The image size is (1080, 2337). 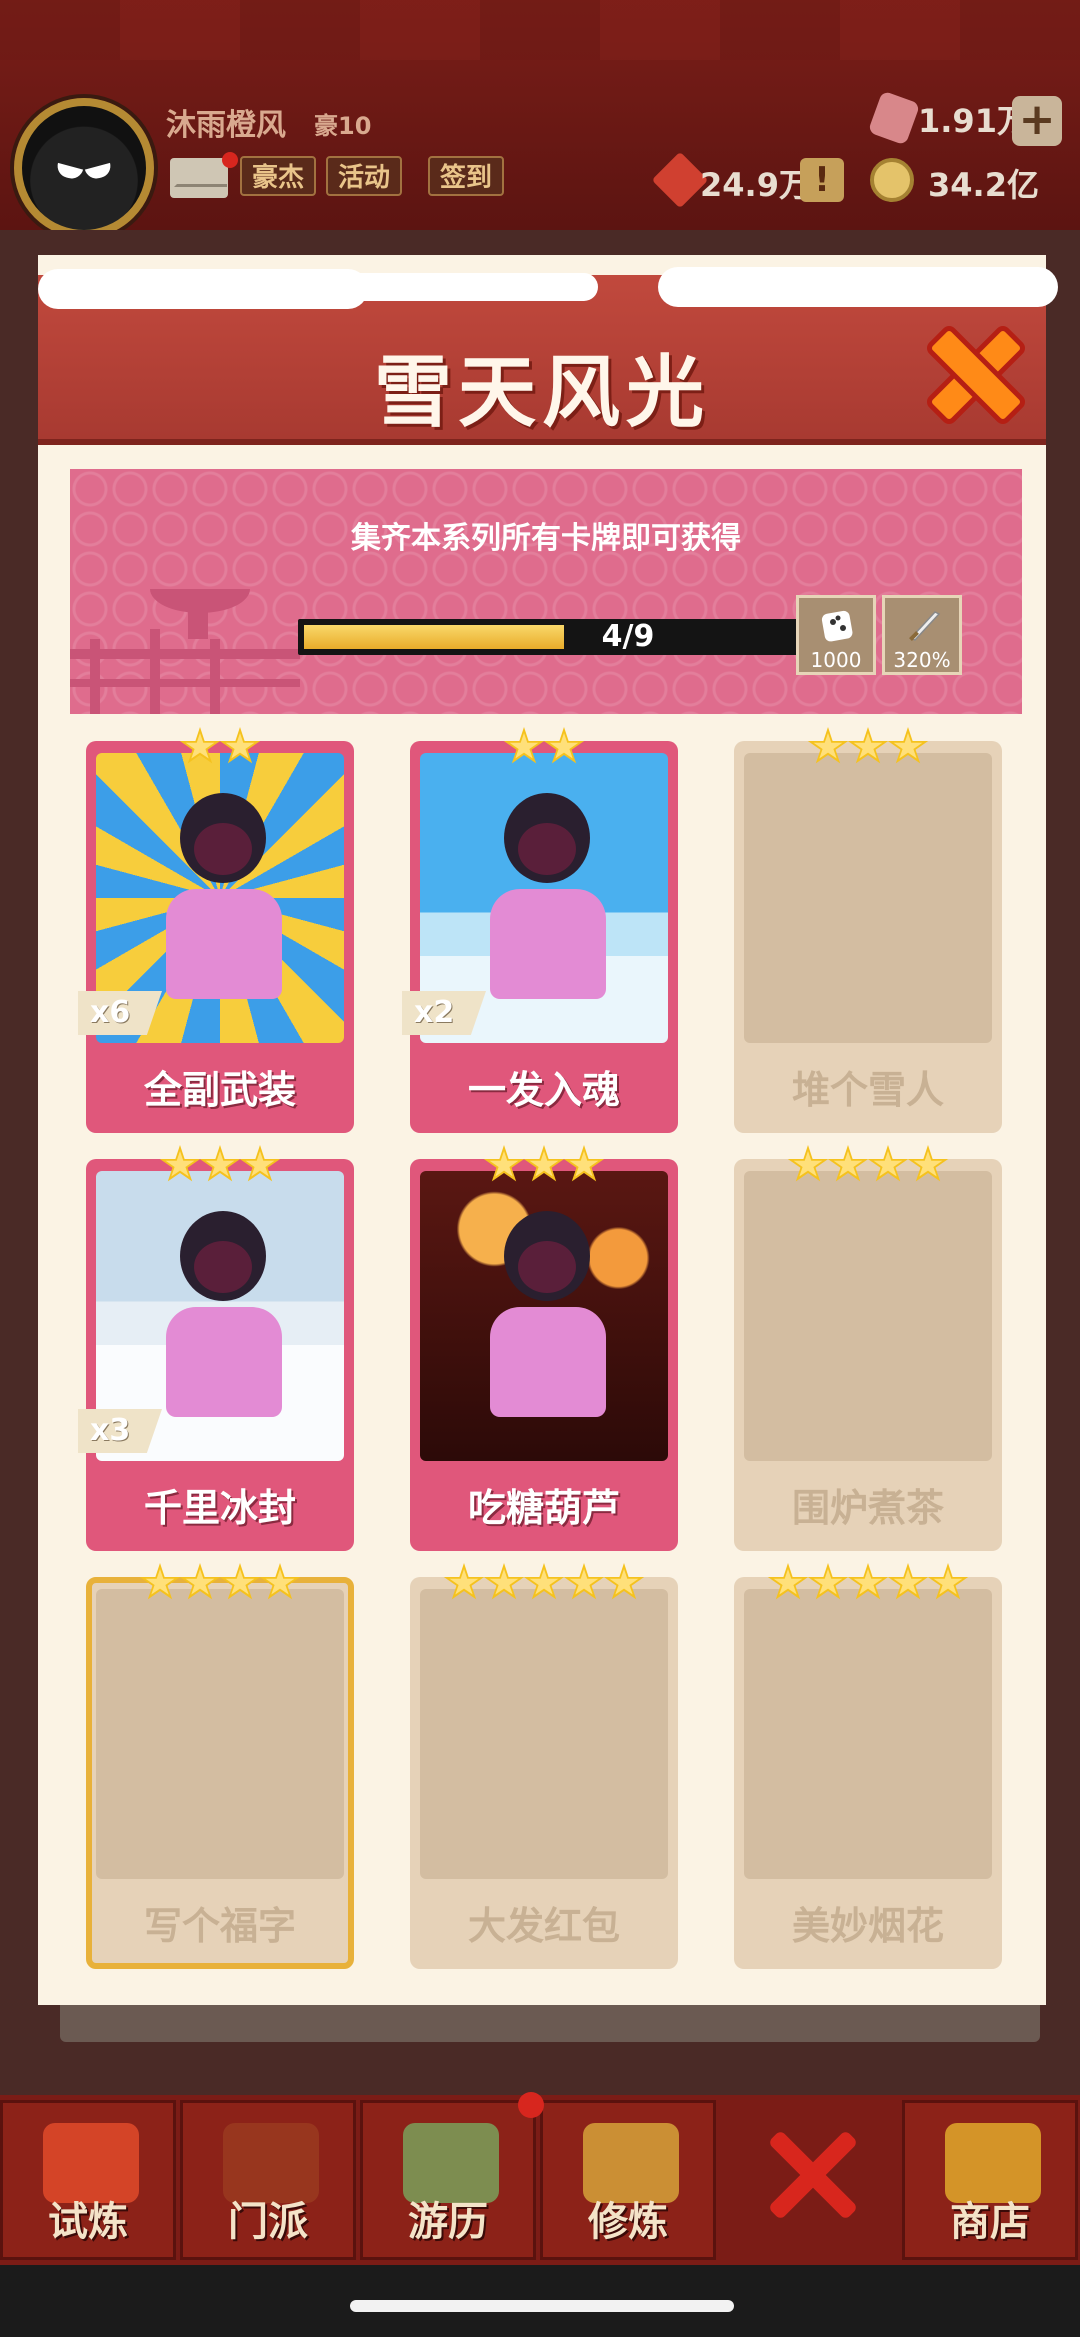 What do you see at coordinates (1037, 121) in the screenshot?
I see `add-gems-button: +` at bounding box center [1037, 121].